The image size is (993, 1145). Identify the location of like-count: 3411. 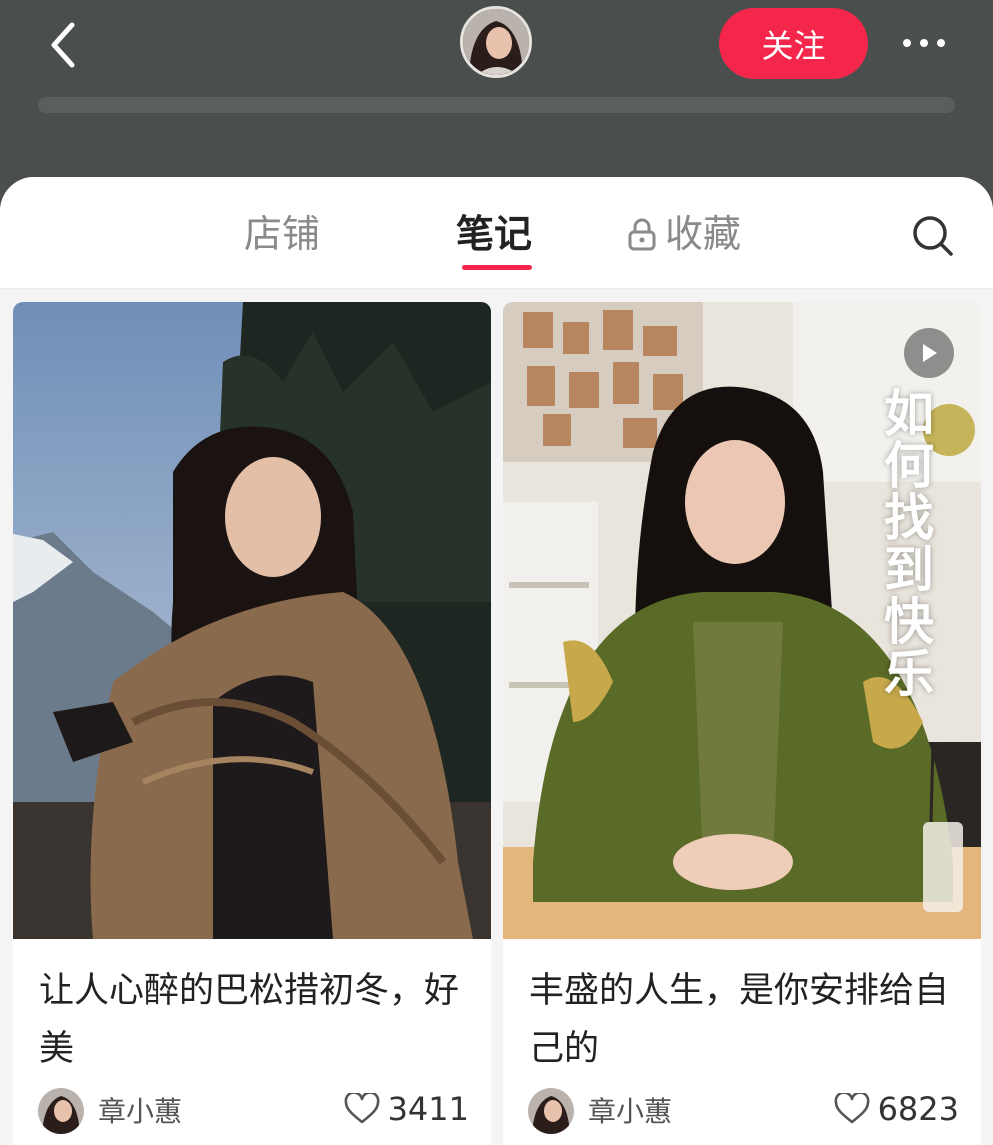
(428, 1109).